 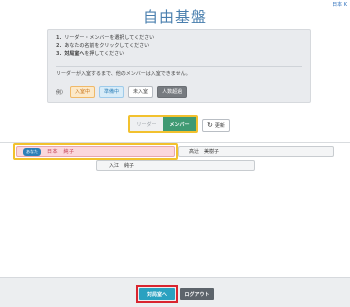 What do you see at coordinates (141, 92) in the screenshot?
I see `legend-badge-not-in-room: 未入室` at bounding box center [141, 92].